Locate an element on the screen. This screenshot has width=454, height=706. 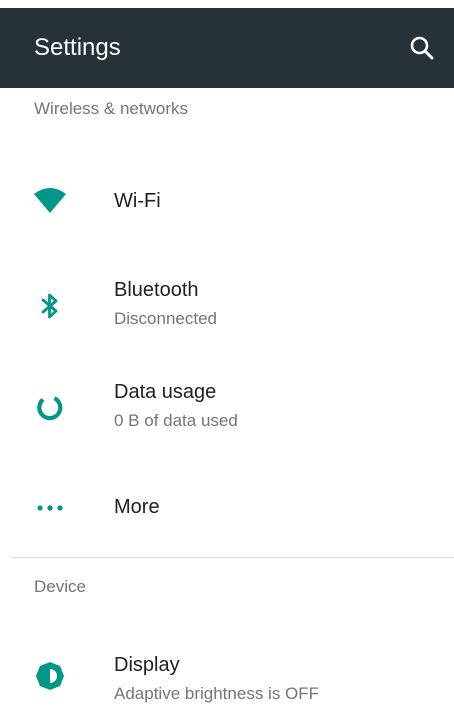
status-bar-strip is located at coordinates (227, 4).